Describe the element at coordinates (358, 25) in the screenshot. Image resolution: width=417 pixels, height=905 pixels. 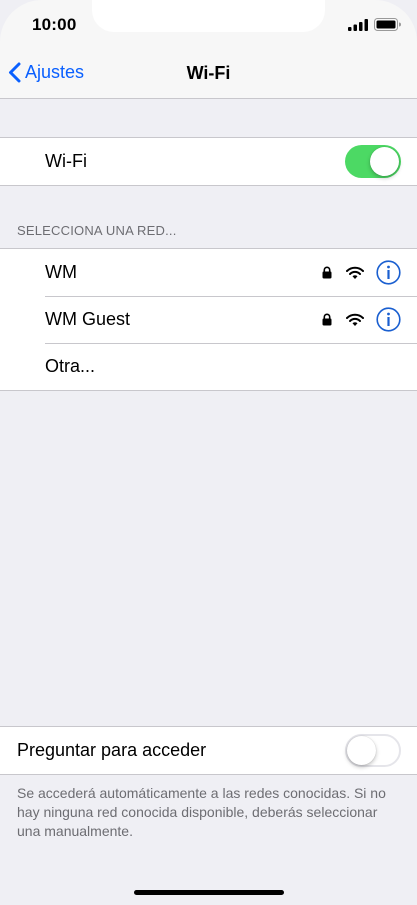
I see `cellular-signal-icon` at that location.